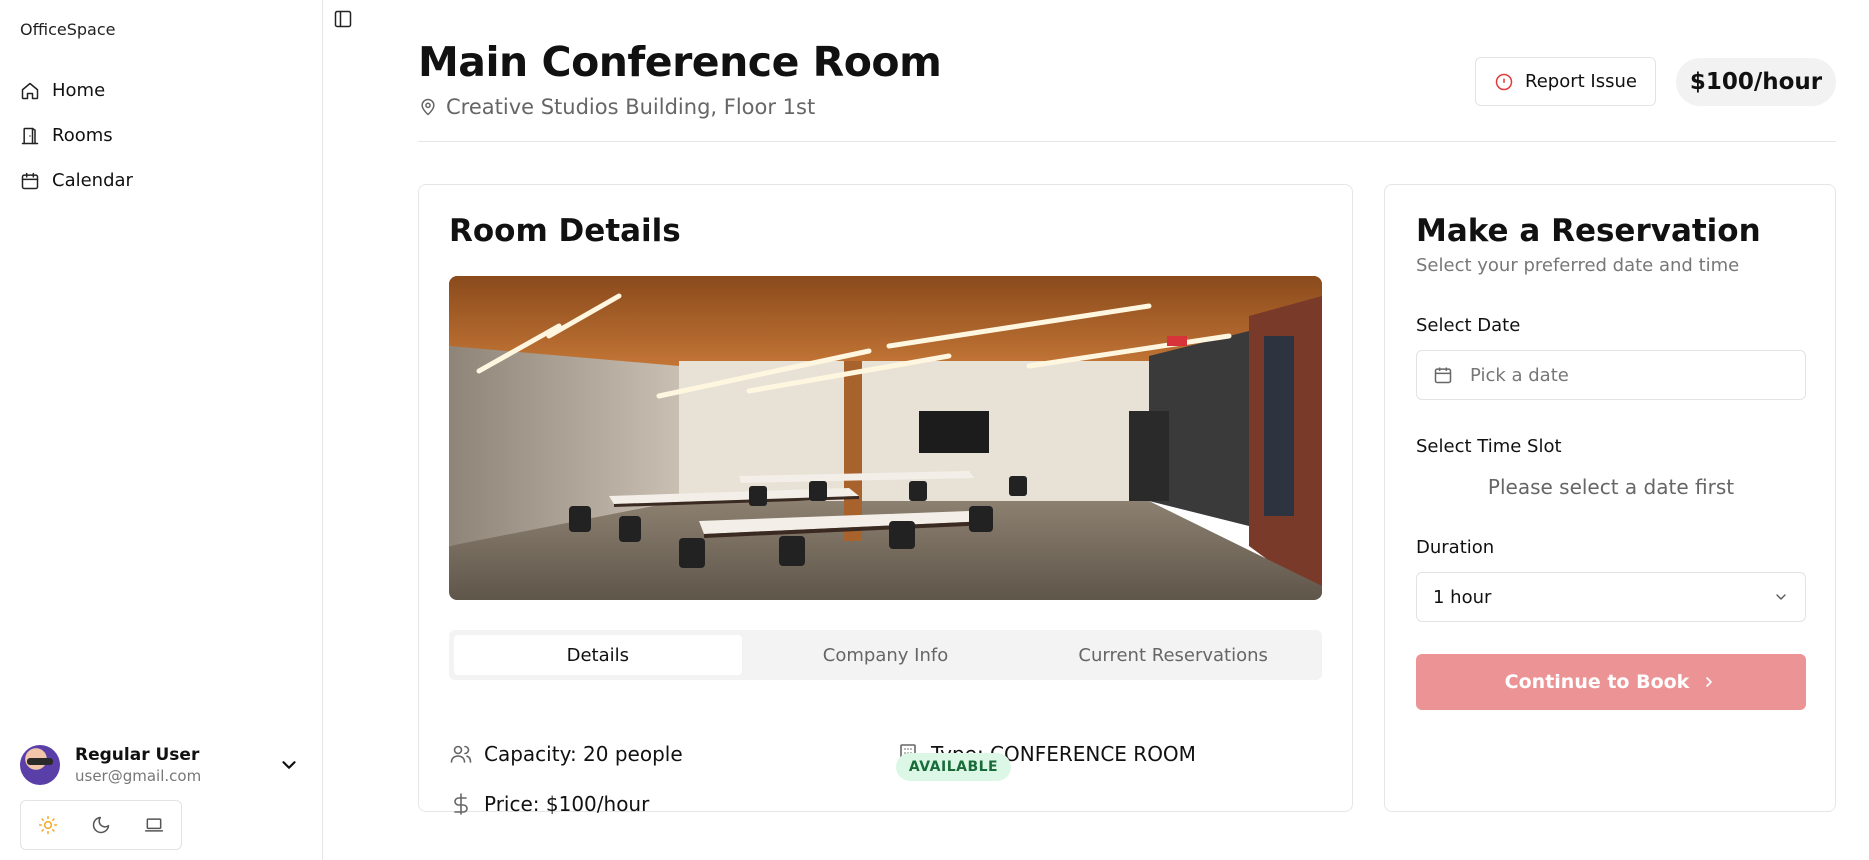  What do you see at coordinates (1468, 325) in the screenshot?
I see `date-label: Select Date` at bounding box center [1468, 325].